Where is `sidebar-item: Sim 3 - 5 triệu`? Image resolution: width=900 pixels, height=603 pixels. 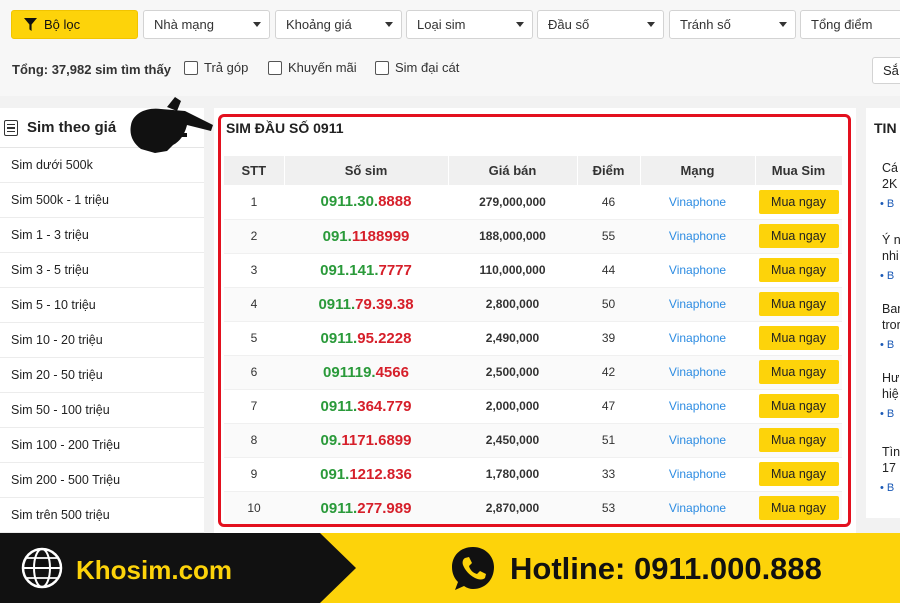
sidebar-item: Sim 3 - 5 triệu is located at coordinates (102, 270).